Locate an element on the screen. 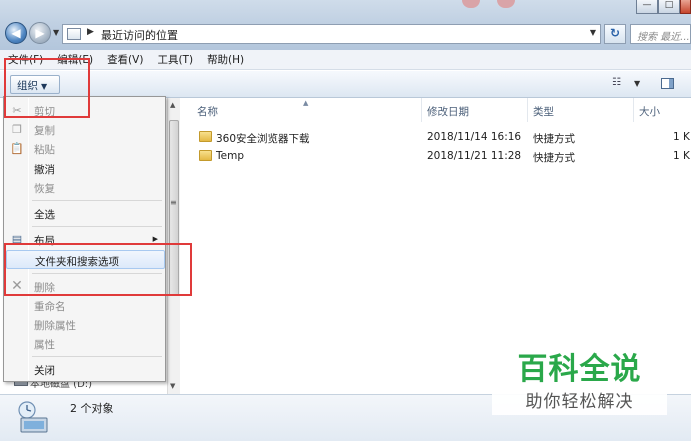 This screenshot has height=441, width=691. menu-item-label: 全选 is located at coordinates (44, 215).